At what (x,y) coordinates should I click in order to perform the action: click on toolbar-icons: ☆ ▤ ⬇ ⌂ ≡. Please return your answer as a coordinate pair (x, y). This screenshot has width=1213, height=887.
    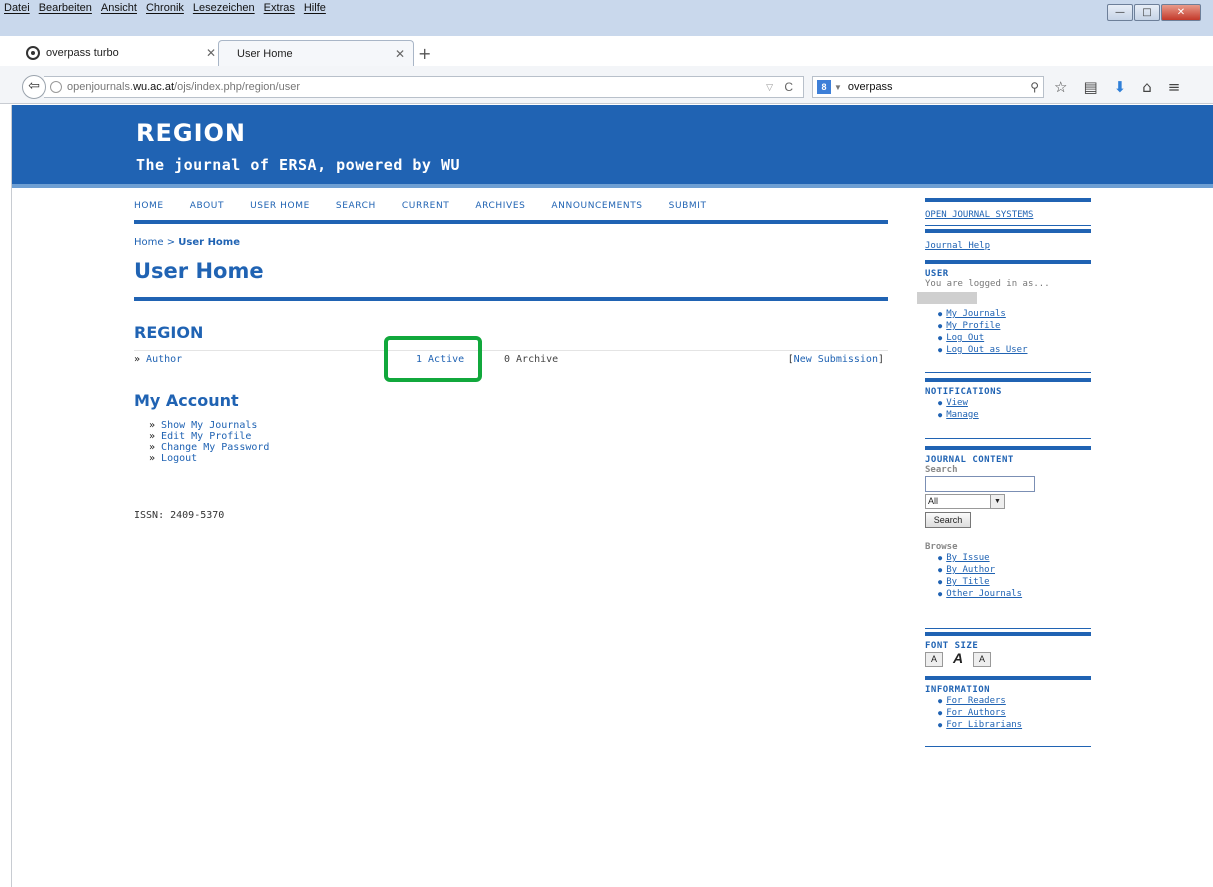
    Looking at the image, I should click on (1117, 87).